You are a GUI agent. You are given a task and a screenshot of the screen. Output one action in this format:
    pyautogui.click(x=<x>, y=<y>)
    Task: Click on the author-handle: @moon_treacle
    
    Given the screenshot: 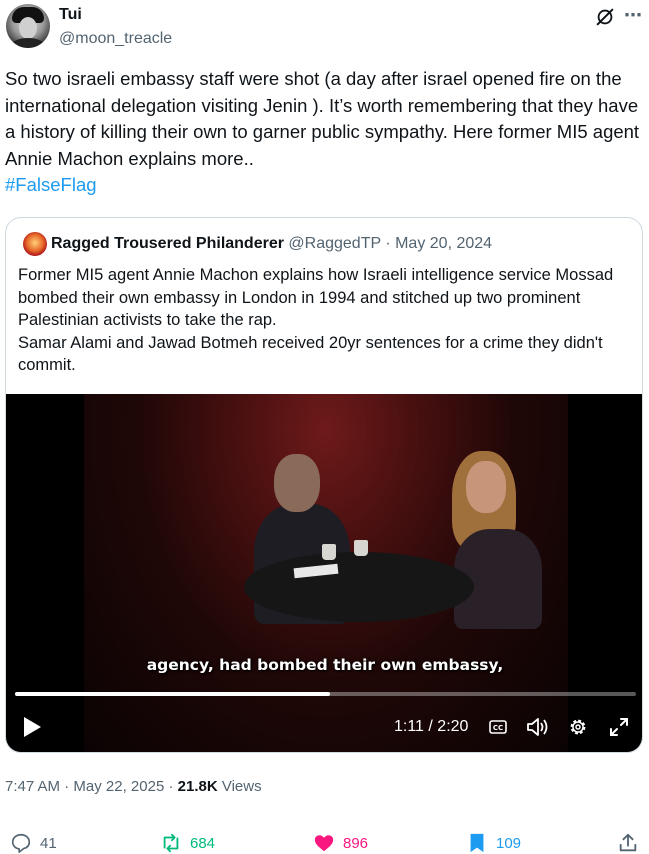 What is the action you would take?
    pyautogui.click(x=115, y=39)
    